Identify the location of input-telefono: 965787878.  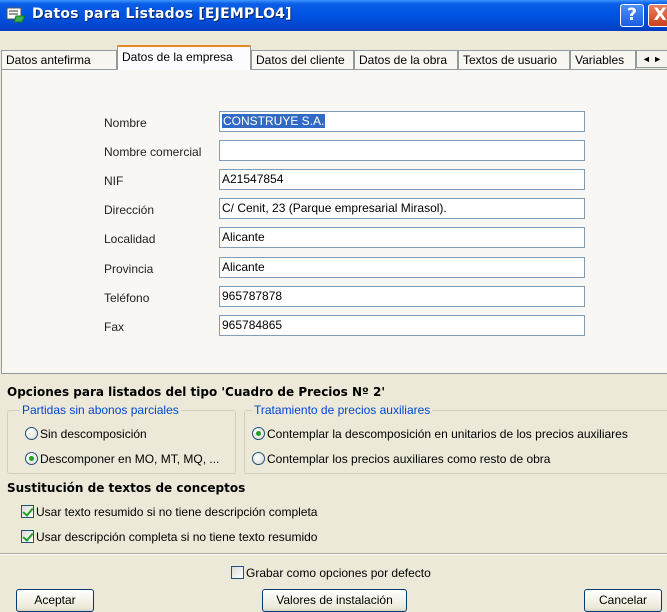
(402, 296).